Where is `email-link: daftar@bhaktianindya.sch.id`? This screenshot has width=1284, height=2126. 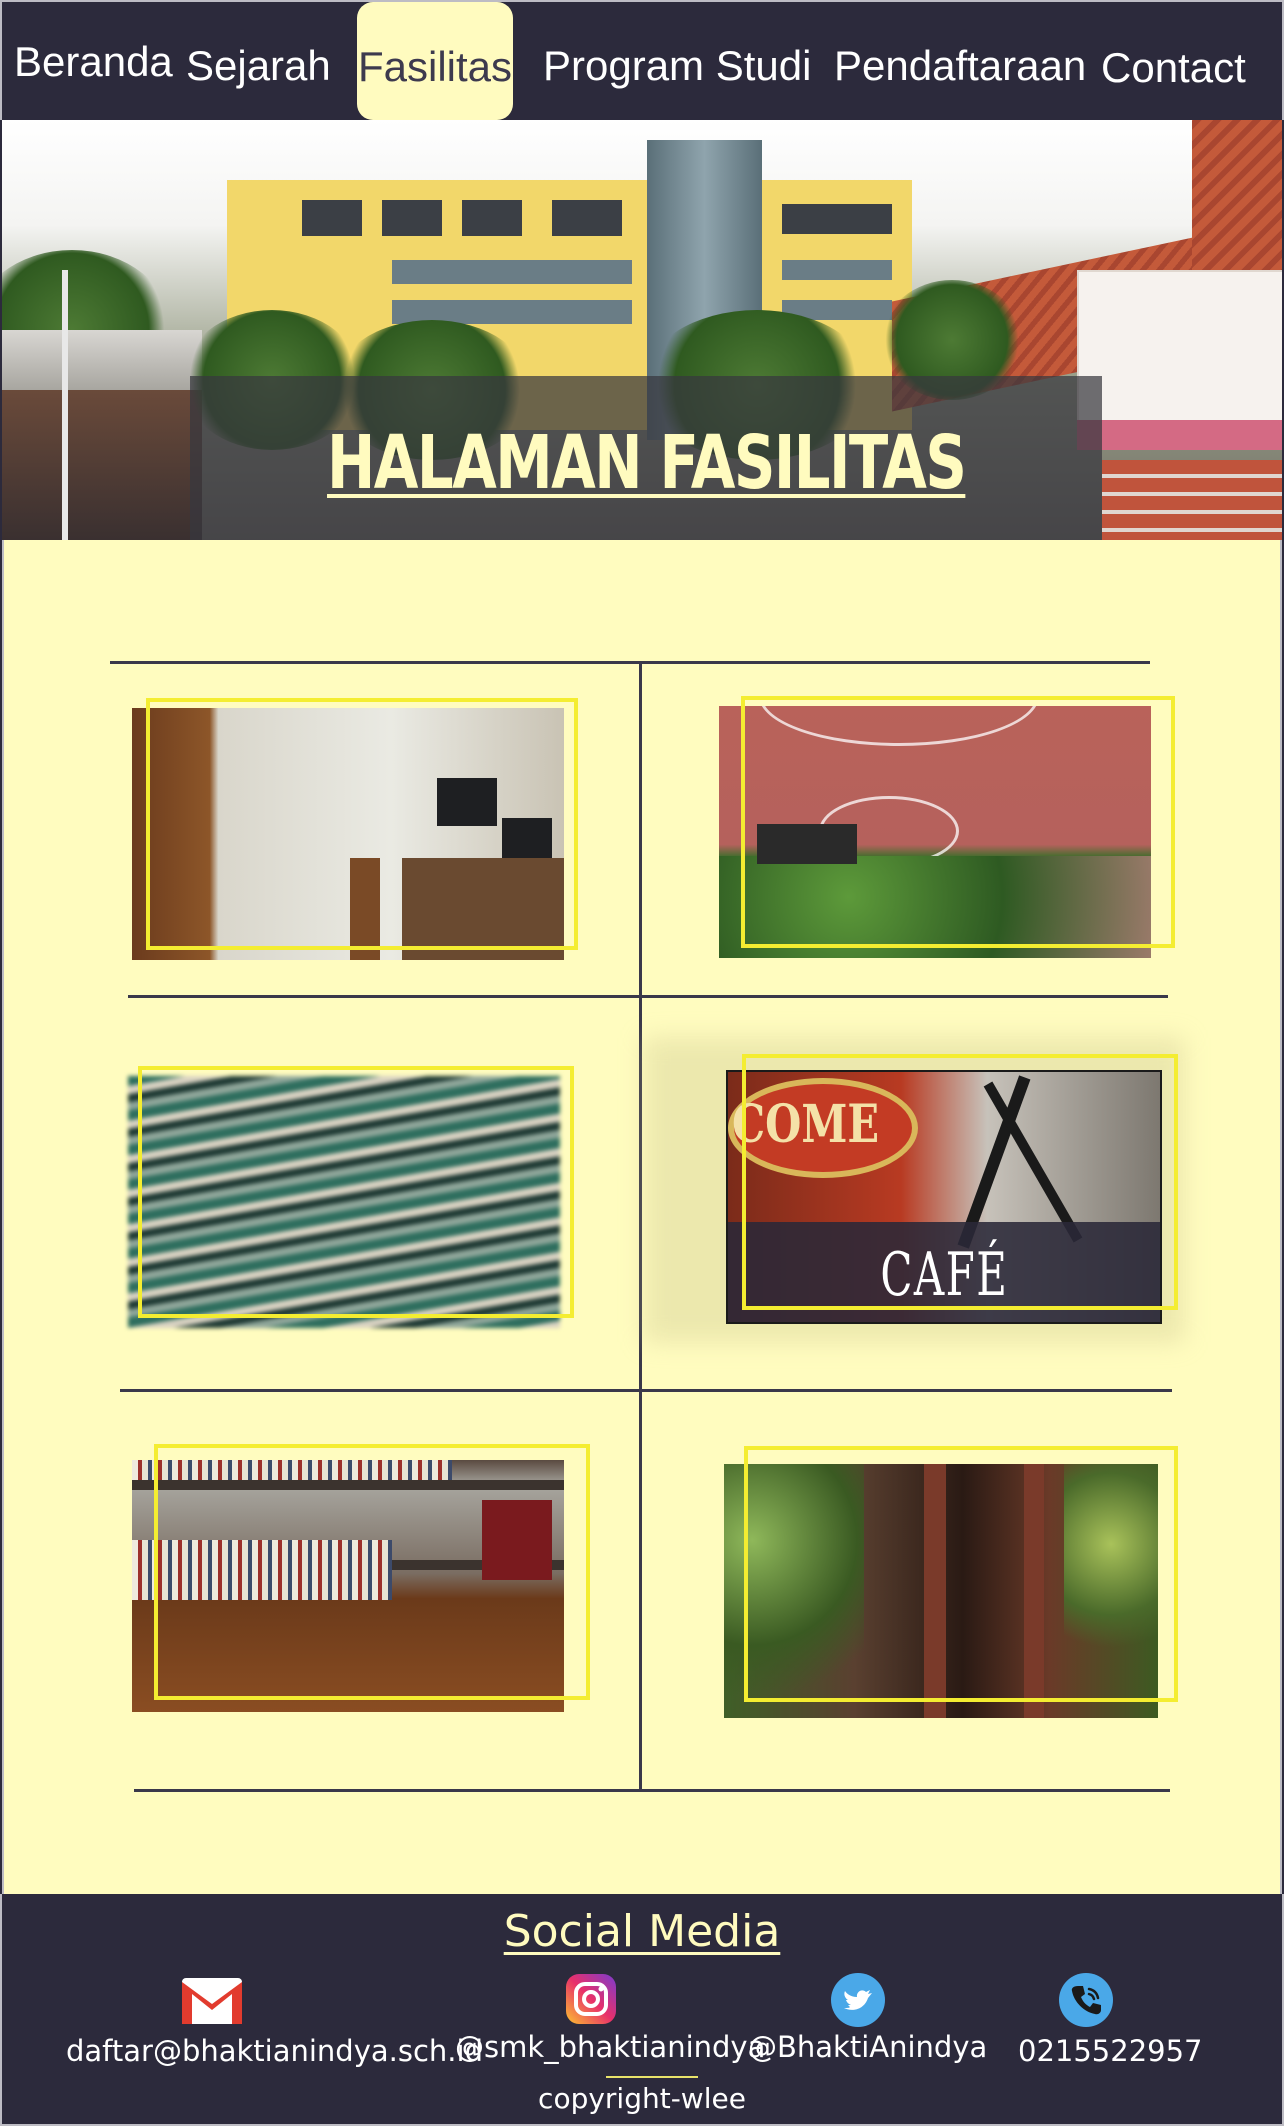 email-link: daftar@bhaktianindya.sch.id is located at coordinates (274, 2051).